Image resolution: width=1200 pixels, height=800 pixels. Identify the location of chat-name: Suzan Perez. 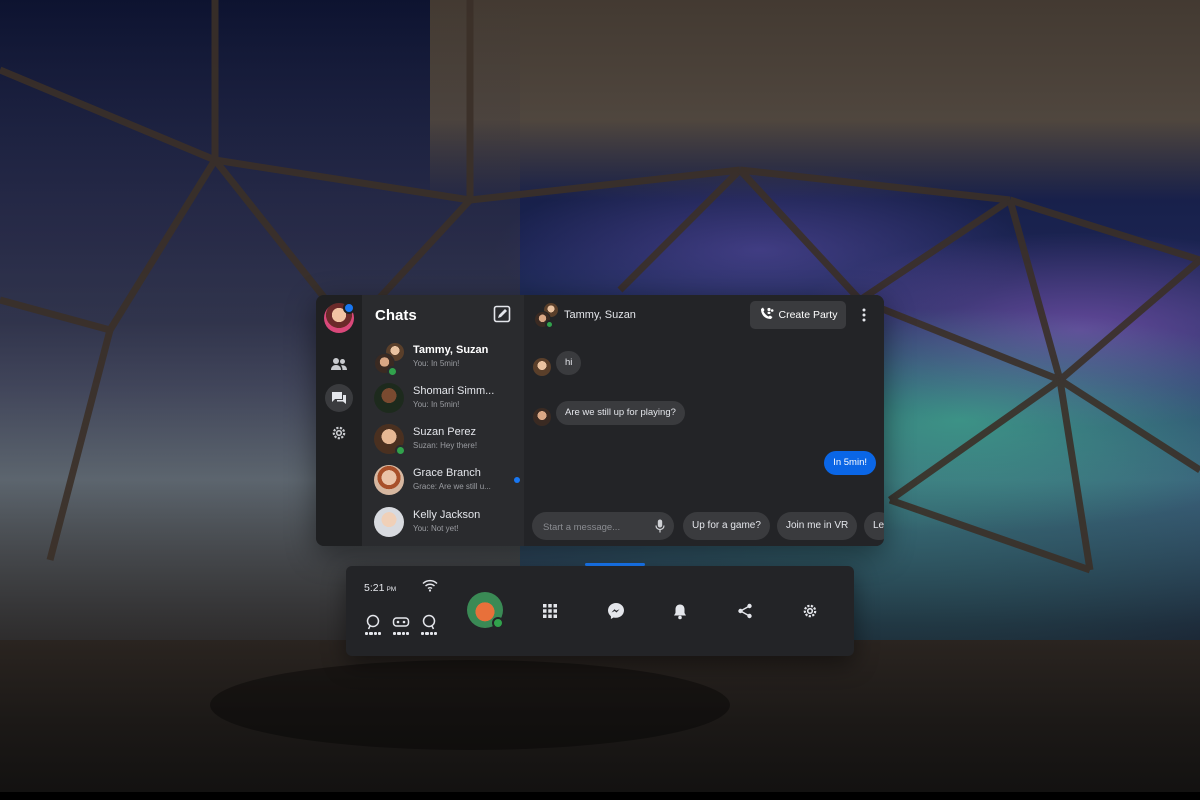
(444, 432).